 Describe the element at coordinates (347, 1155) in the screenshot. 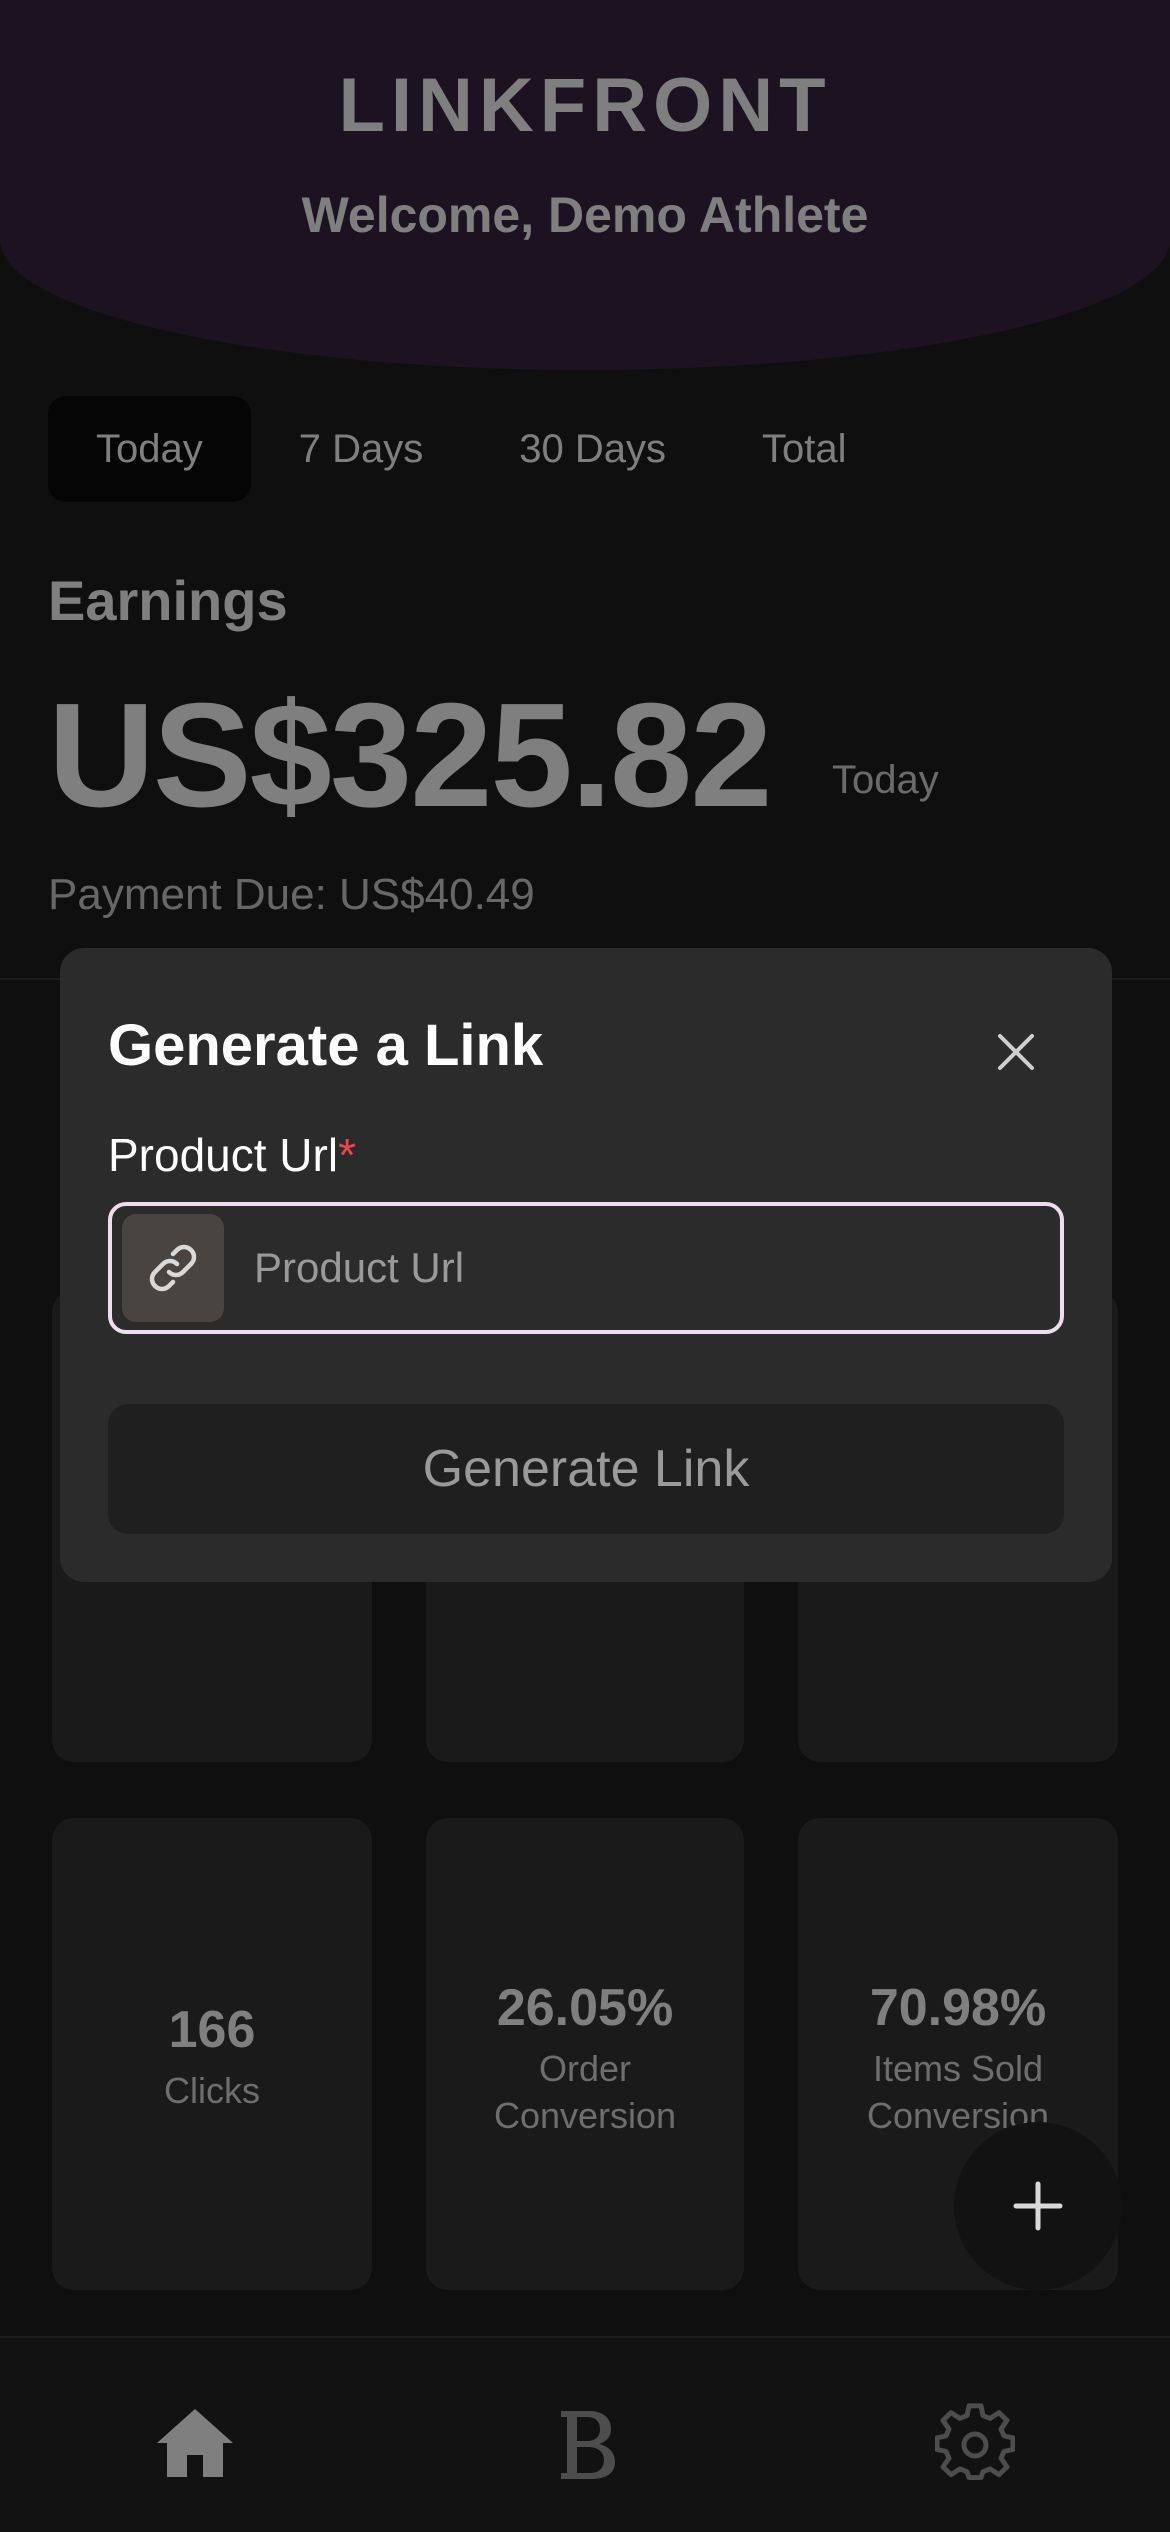

I see `required-mark: *` at that location.